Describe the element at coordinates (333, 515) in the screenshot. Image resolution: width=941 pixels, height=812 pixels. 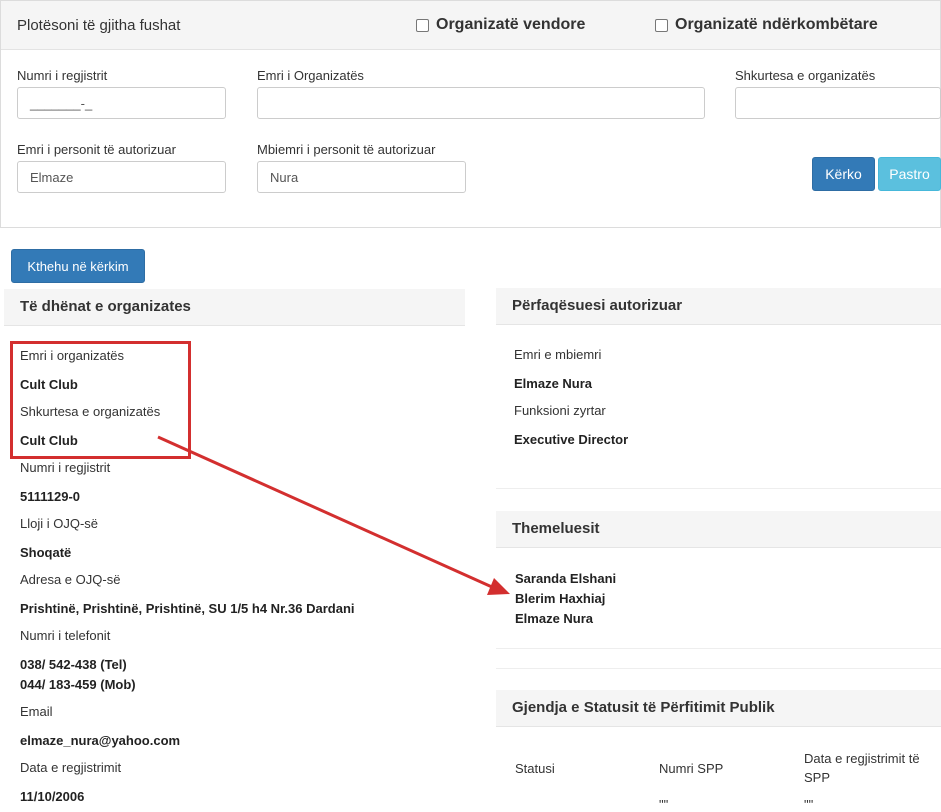
I see `annotation-arrow-icon` at that location.